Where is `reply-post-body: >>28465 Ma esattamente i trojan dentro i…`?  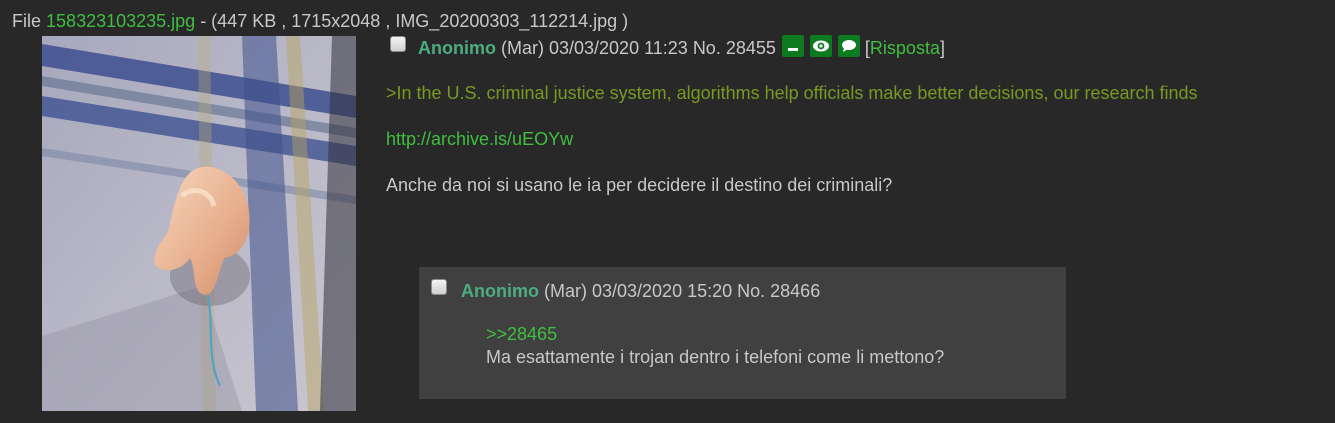 reply-post-body: >>28465 Ma esattamente i trojan dentro i… is located at coordinates (715, 346).